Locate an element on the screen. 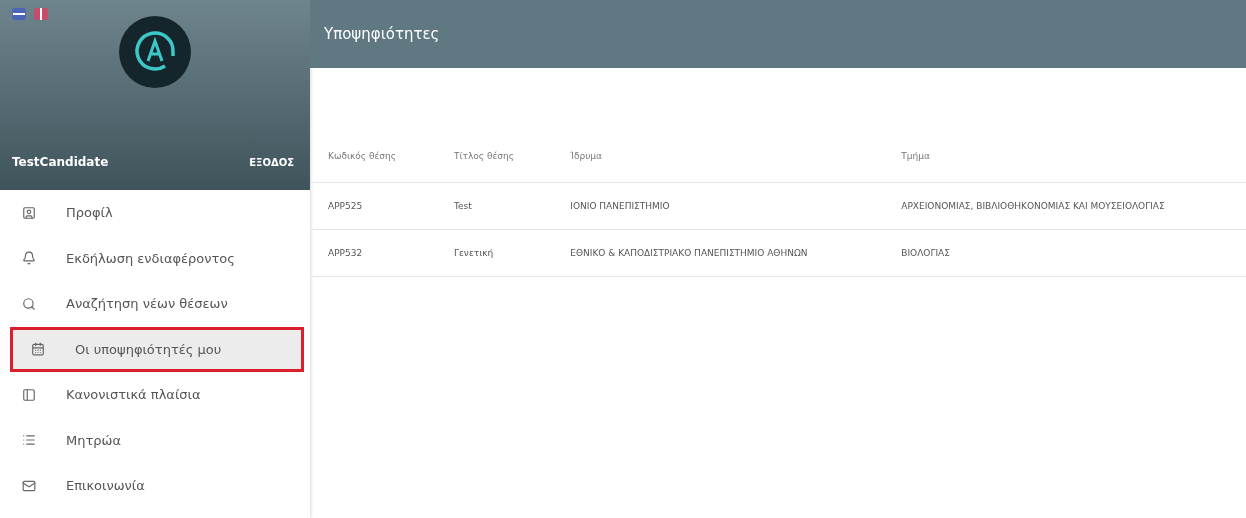 The image size is (1246, 518). page-title: Υποψηφιότητες is located at coordinates (382, 34).